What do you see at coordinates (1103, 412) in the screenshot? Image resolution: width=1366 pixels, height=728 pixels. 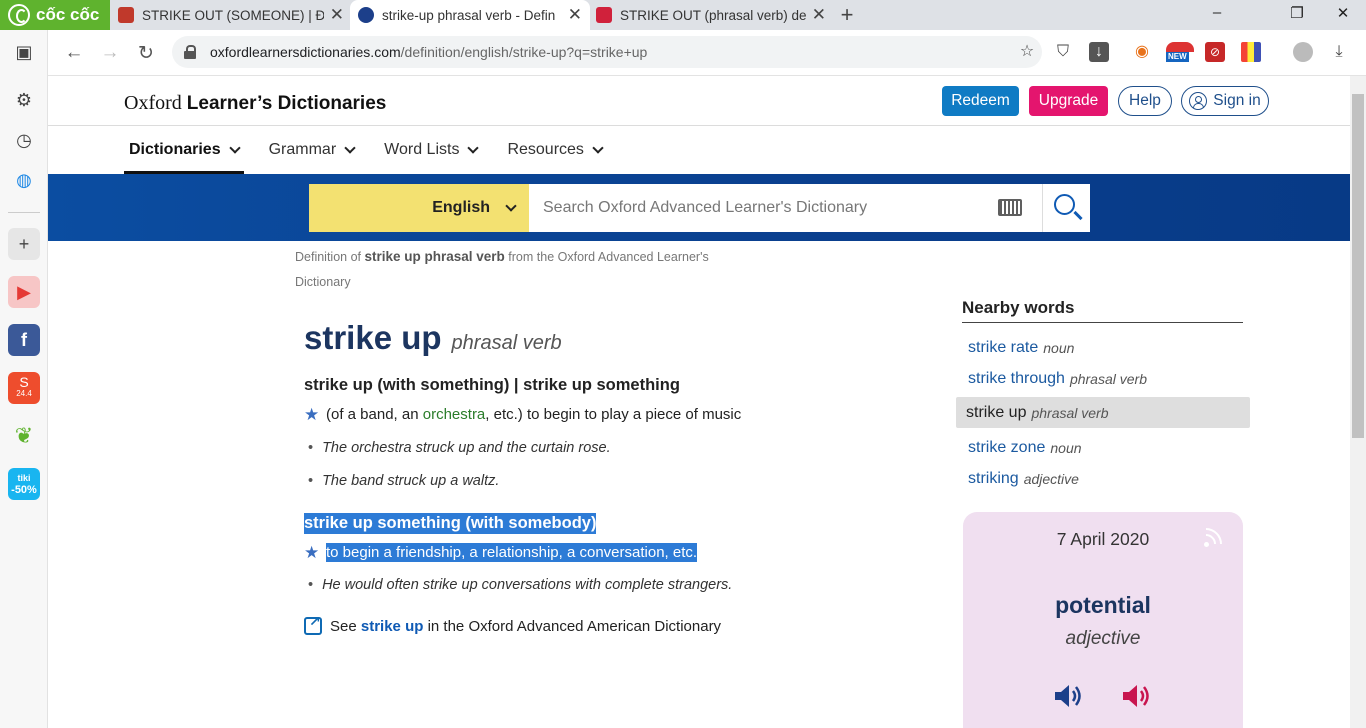 I see `nearby-word-current: strike up phrasal verb` at bounding box center [1103, 412].